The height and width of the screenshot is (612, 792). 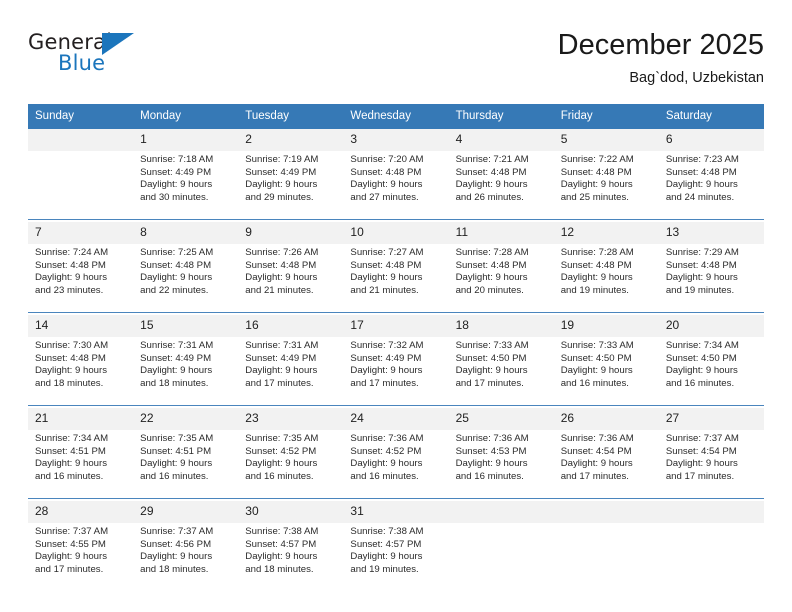 What do you see at coordinates (700, 197) in the screenshot?
I see `day-daylight-text: and 24 minutes.` at bounding box center [700, 197].